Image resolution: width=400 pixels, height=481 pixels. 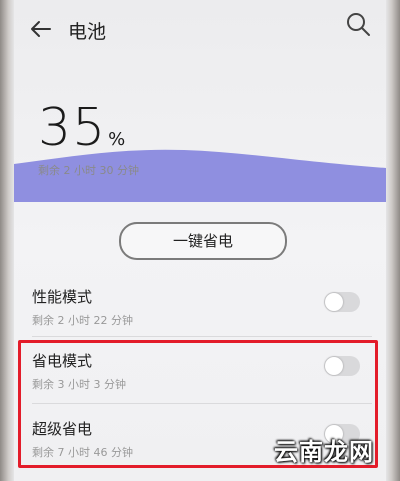 I want to click on phone-bezel-left, so click(x=7, y=240).